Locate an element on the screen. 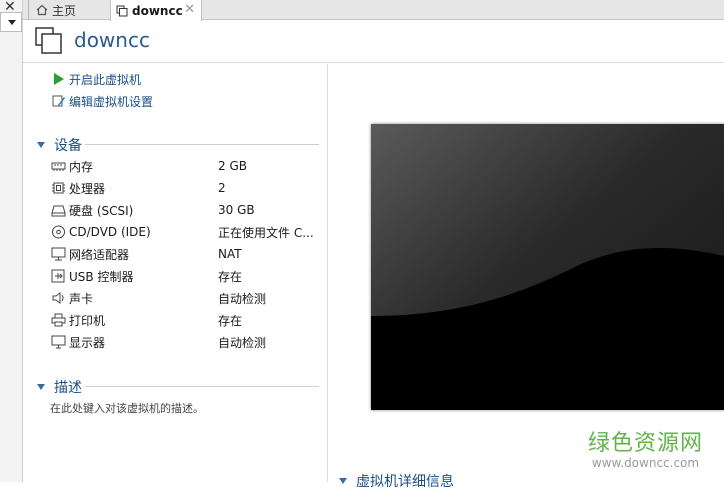  printer-icon is located at coordinates (58, 320).